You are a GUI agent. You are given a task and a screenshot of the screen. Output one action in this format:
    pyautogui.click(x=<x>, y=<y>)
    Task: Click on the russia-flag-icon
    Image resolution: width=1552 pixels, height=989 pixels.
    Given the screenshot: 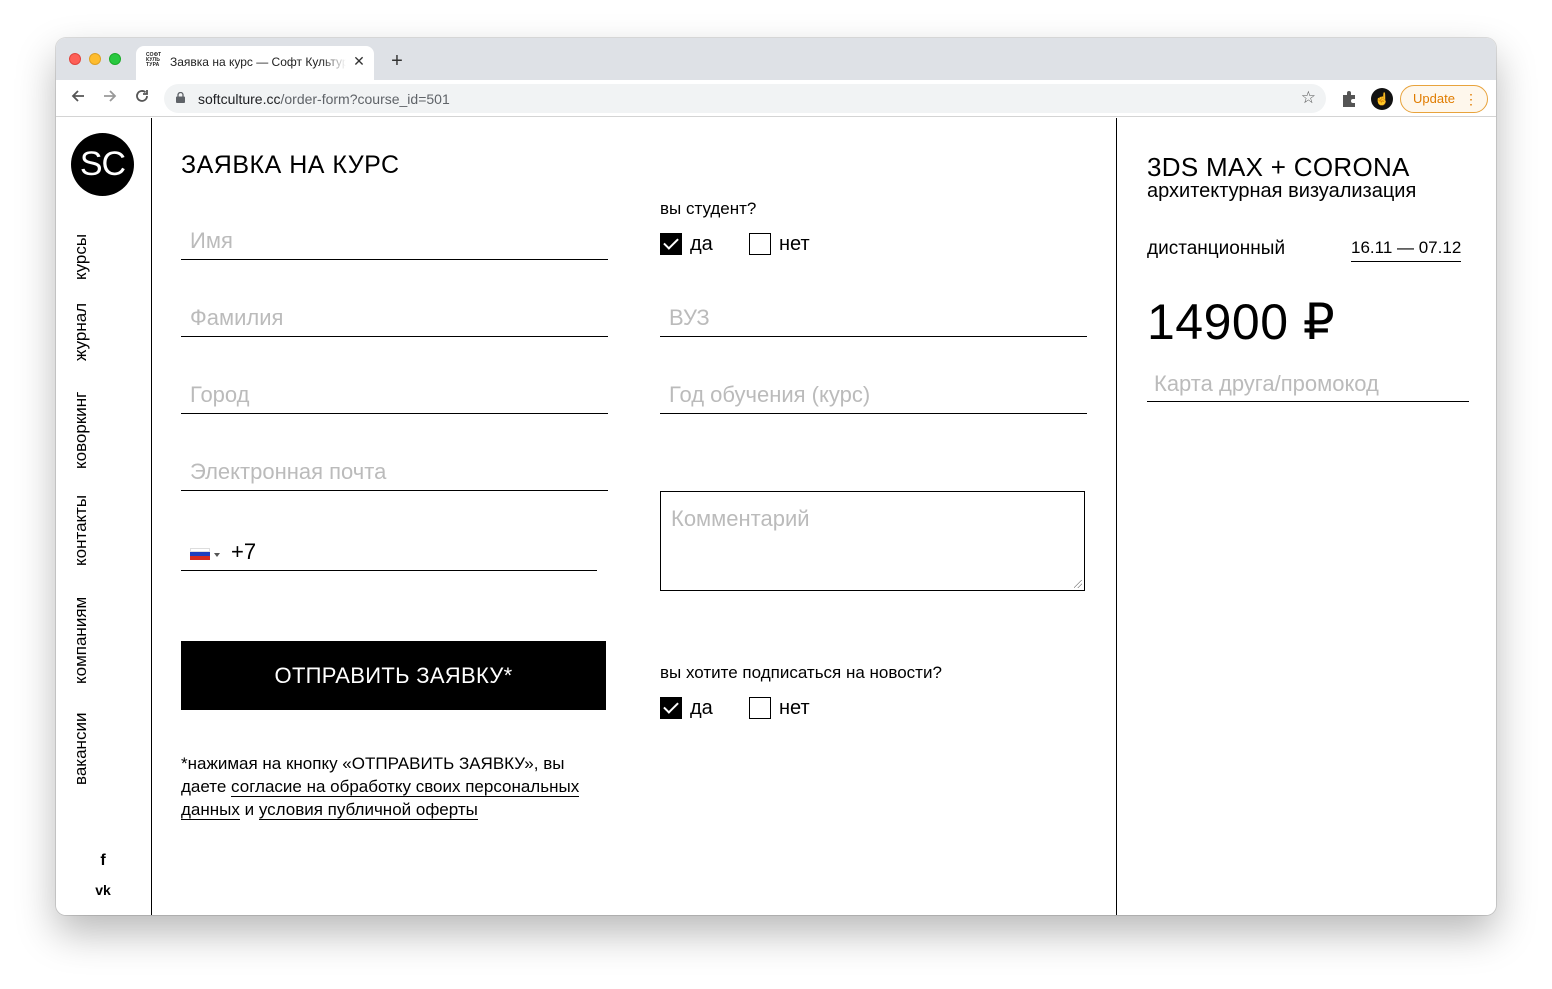 What is the action you would take?
    pyautogui.click(x=200, y=554)
    